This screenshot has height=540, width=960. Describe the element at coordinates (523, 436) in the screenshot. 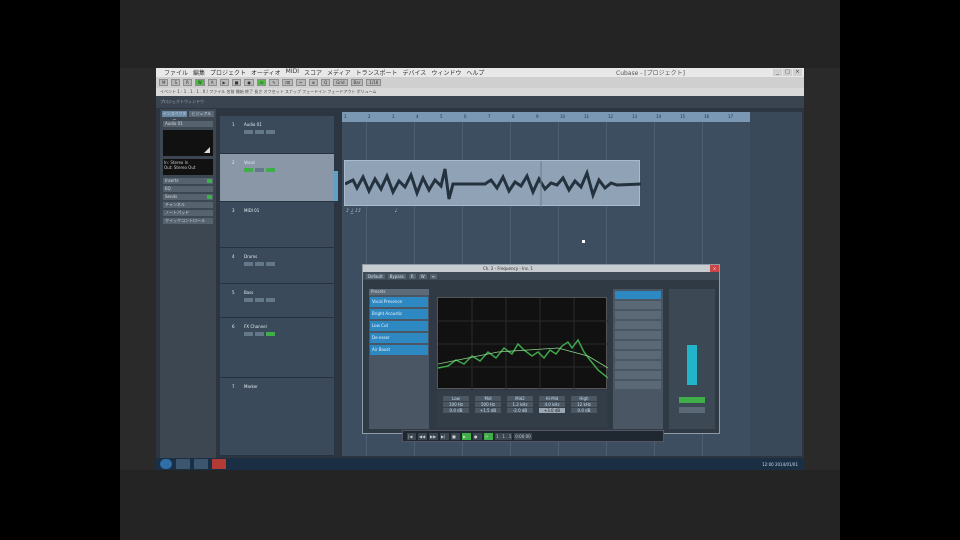

I see `time-display: 0:00:00` at that location.